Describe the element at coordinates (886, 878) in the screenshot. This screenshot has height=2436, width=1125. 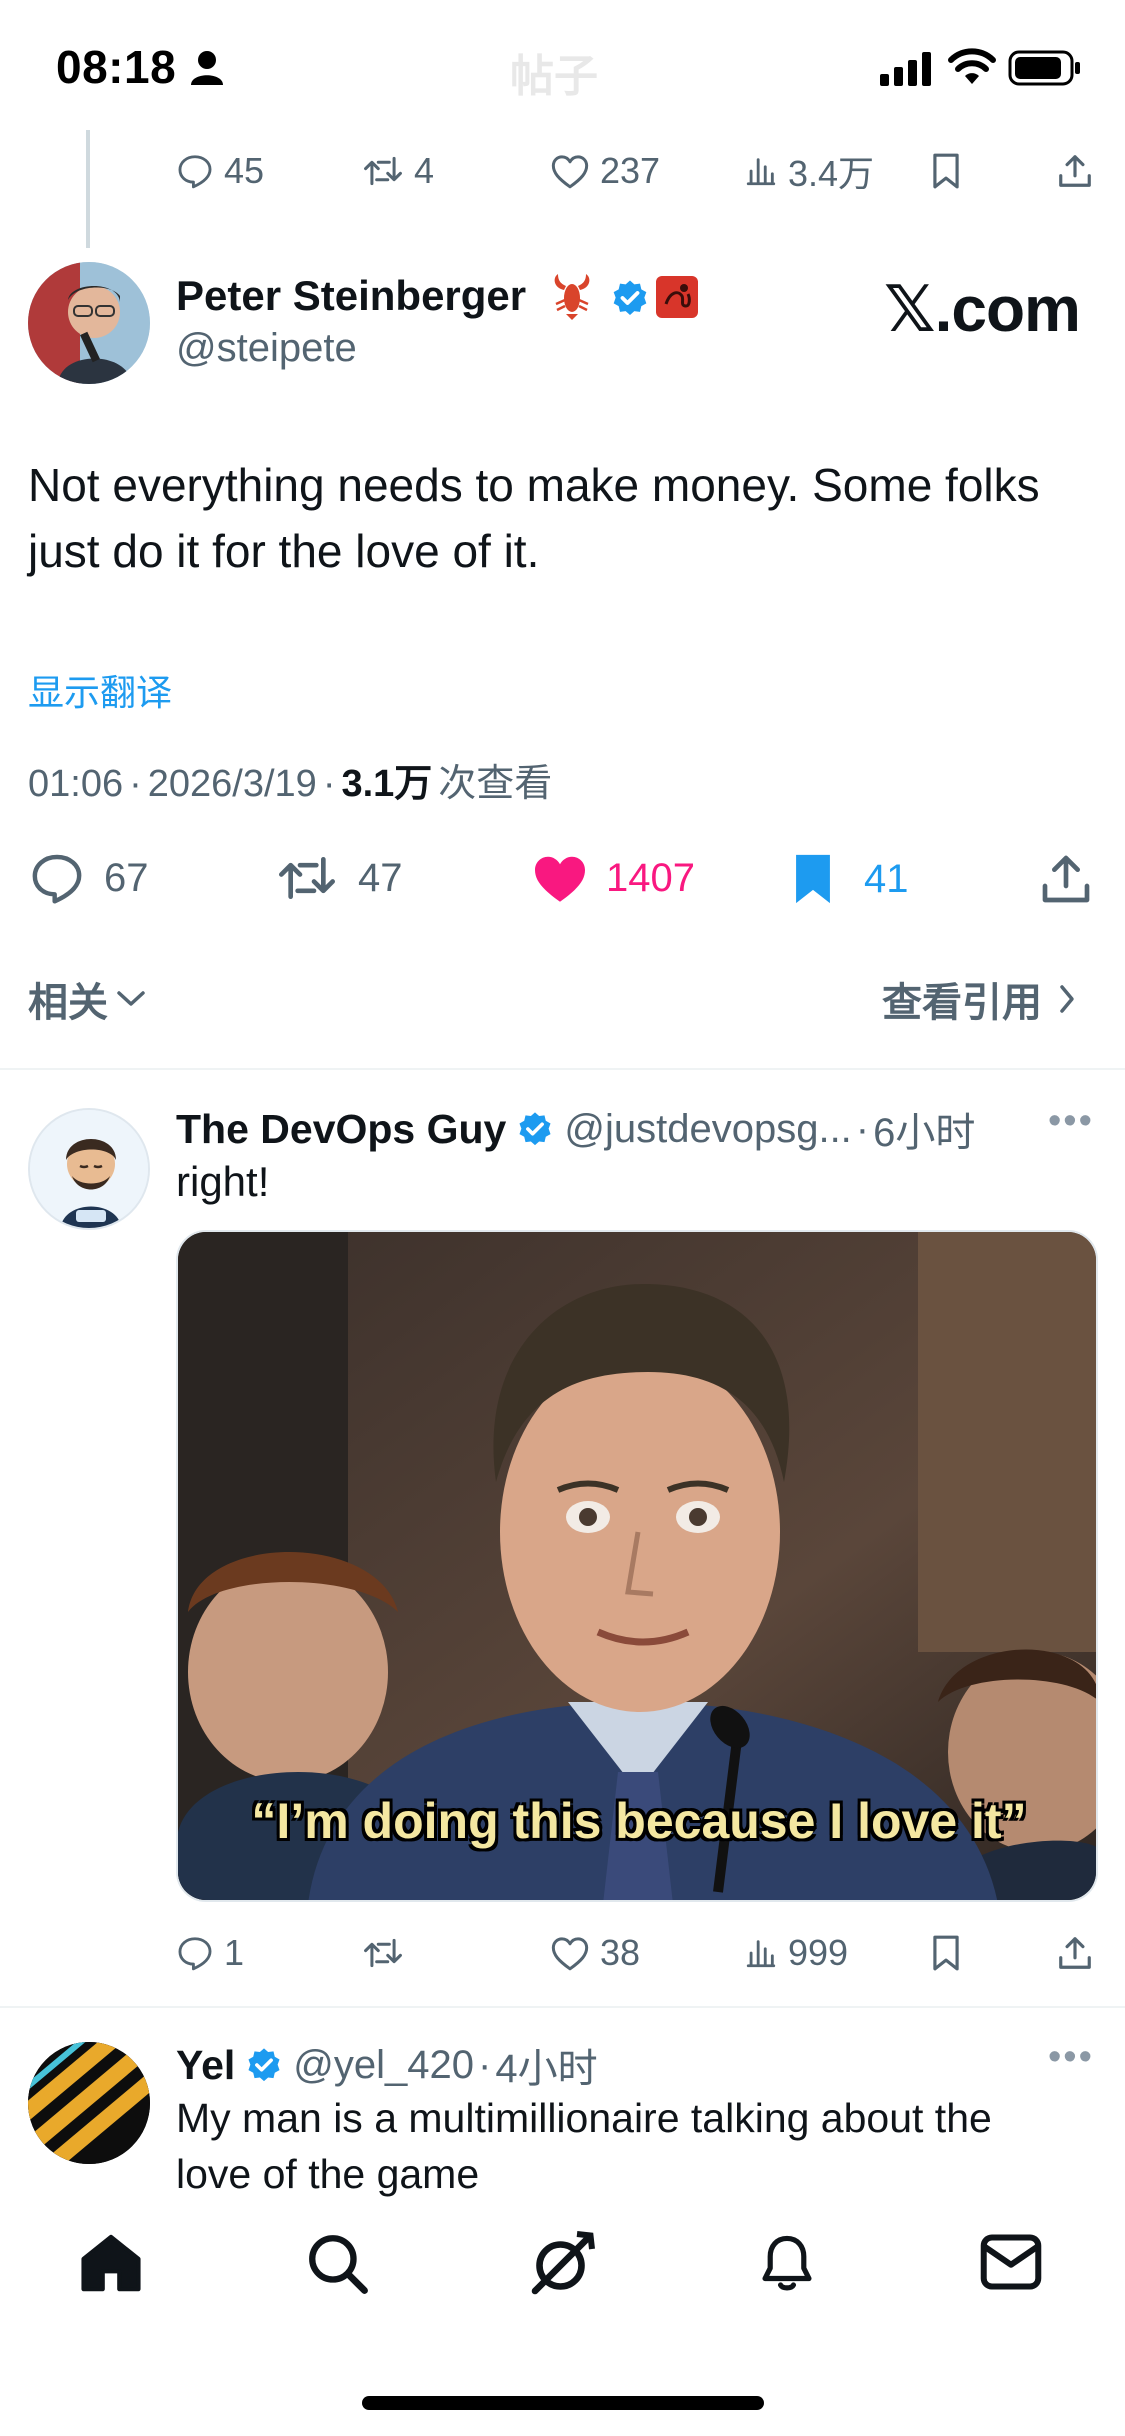
I see `bookmark-count: 41` at that location.